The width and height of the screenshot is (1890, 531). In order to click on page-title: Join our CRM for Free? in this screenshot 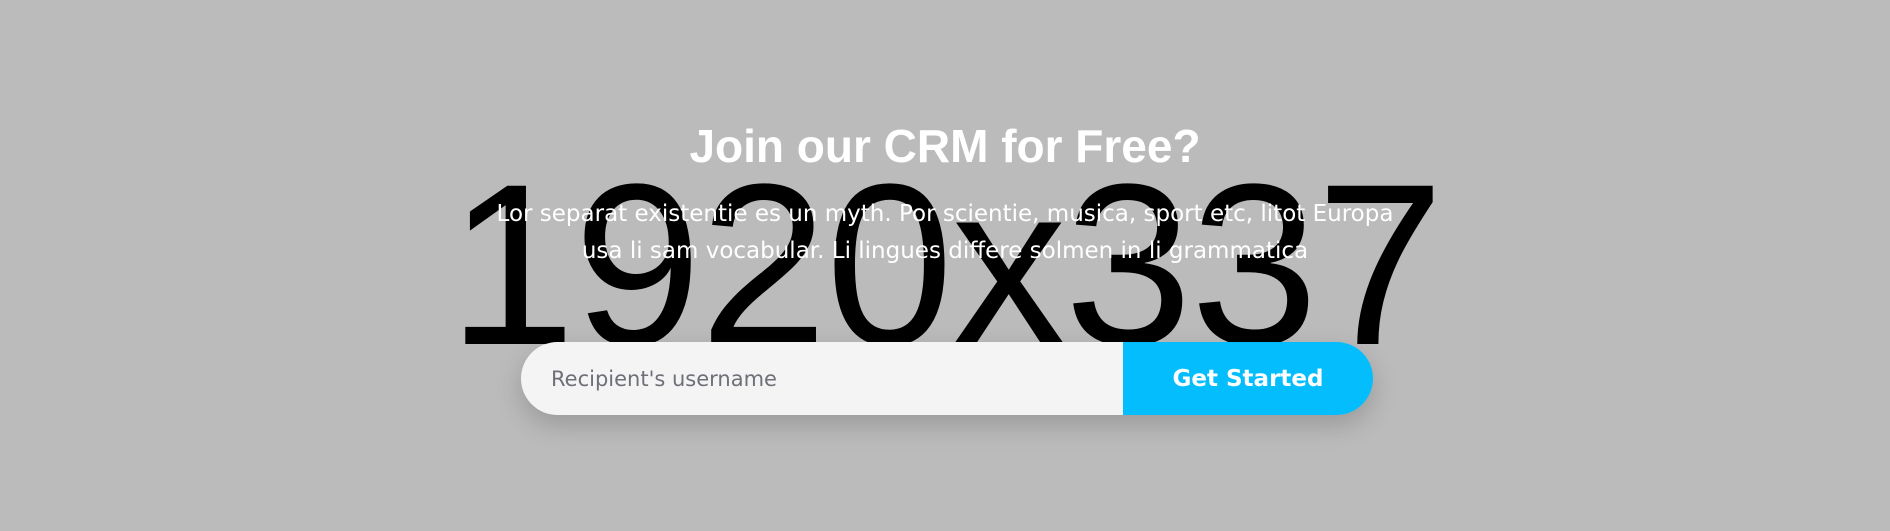, I will do `click(945, 146)`.